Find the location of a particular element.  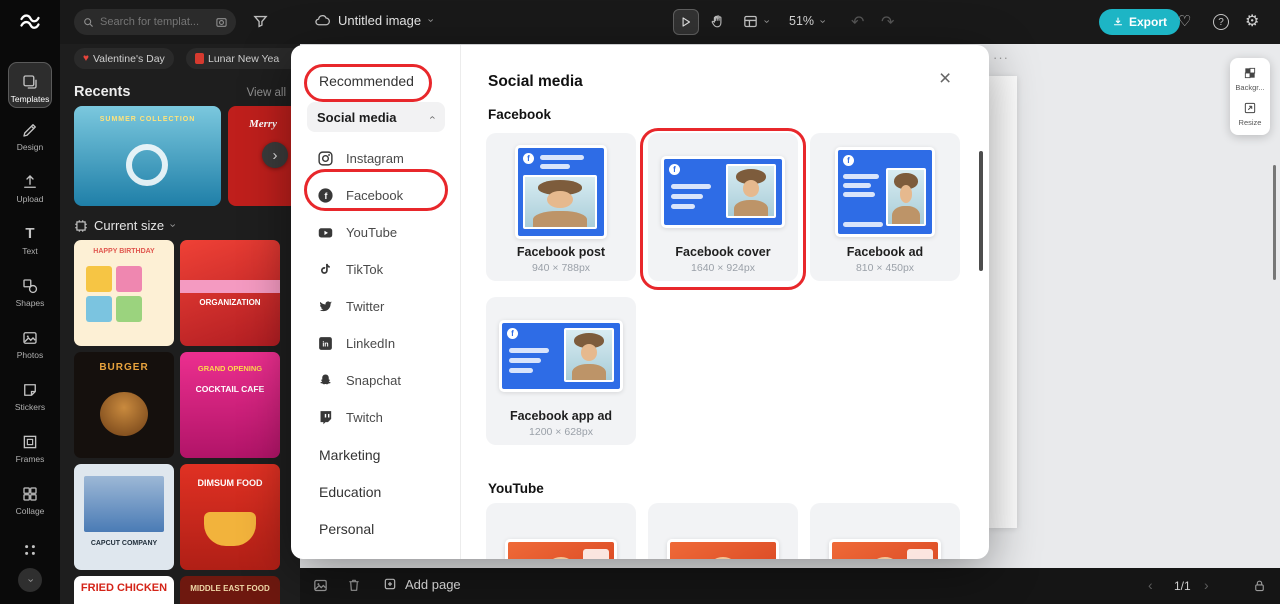

search-box is located at coordinates (155, 22).